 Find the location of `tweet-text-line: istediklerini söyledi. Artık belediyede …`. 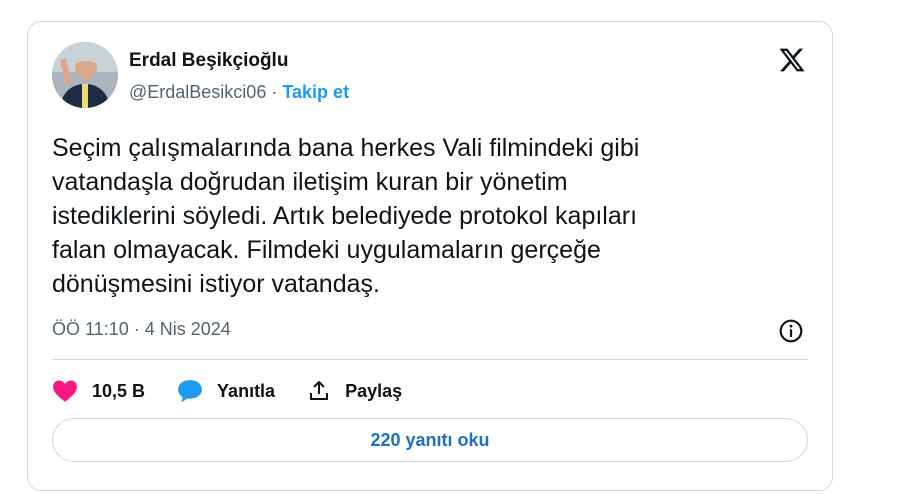

tweet-text-line: istediklerini söyledi. Artık belediyede … is located at coordinates (345, 216).